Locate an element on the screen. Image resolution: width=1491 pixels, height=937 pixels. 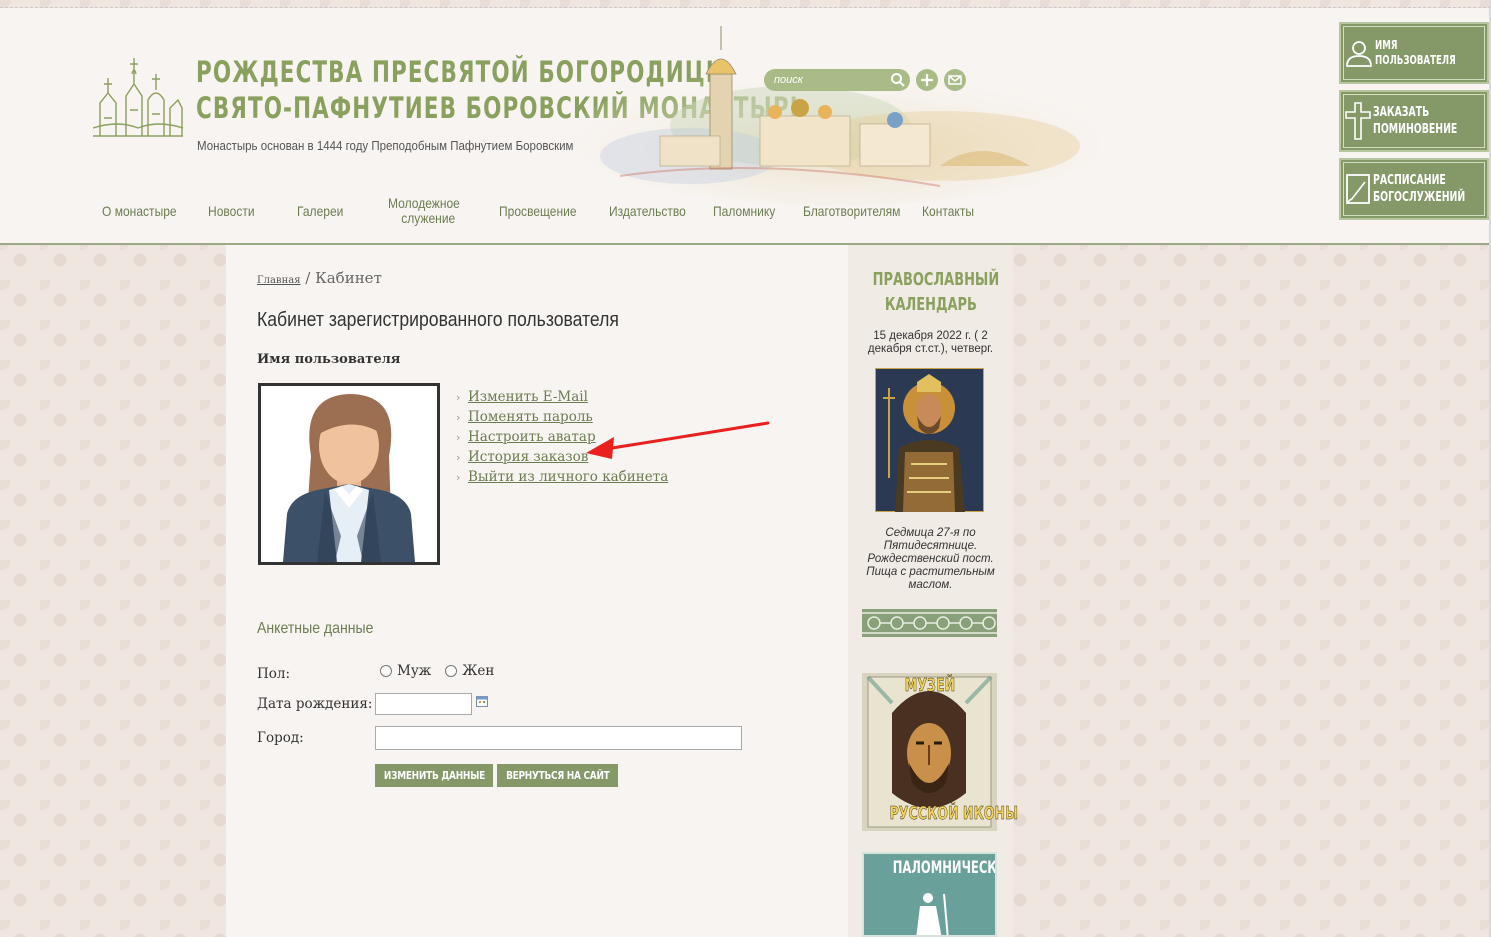
pilgrim-banner: Паломническая is located at coordinates (929, 894).